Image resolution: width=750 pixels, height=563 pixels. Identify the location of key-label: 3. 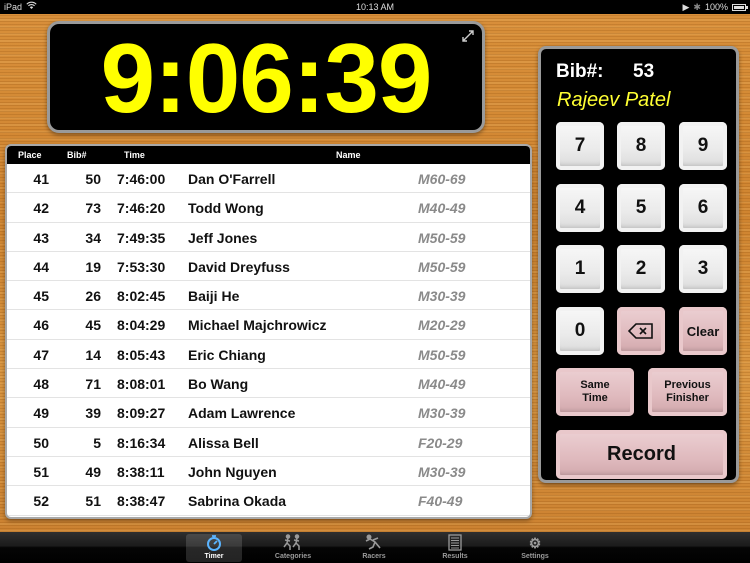
(703, 268).